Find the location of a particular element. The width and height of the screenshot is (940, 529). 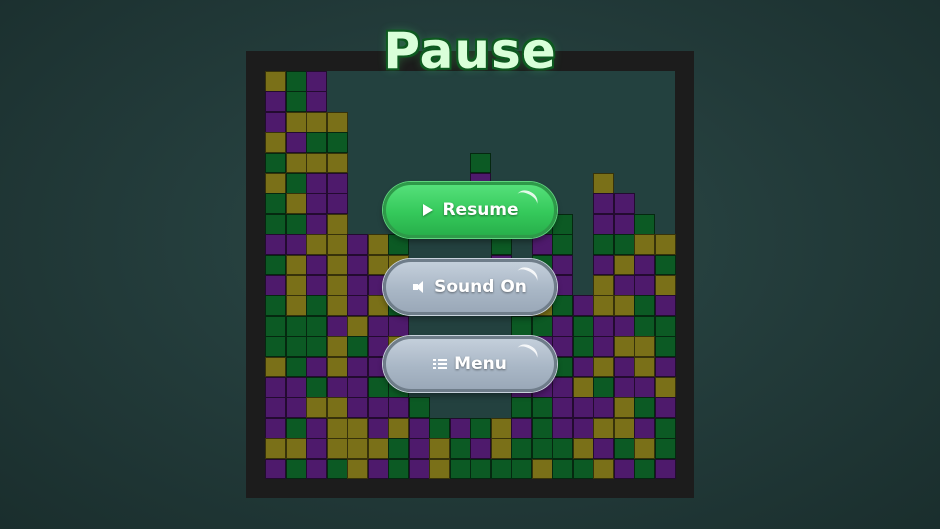

list-icon is located at coordinates (440, 364).